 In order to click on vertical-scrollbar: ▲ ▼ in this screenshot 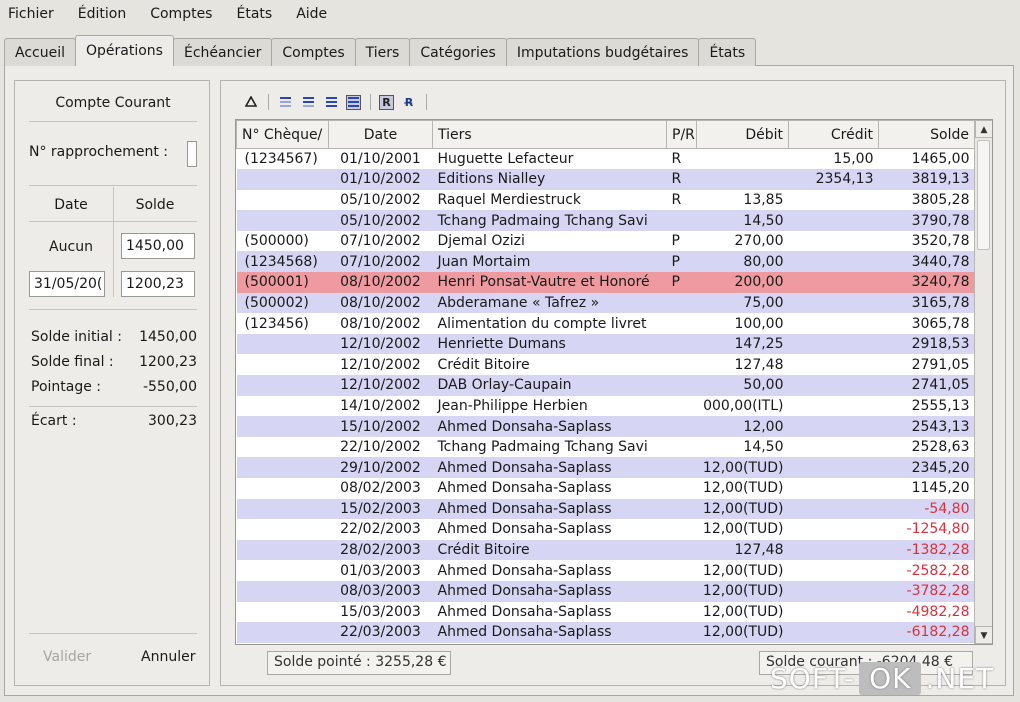, I will do `click(983, 382)`.